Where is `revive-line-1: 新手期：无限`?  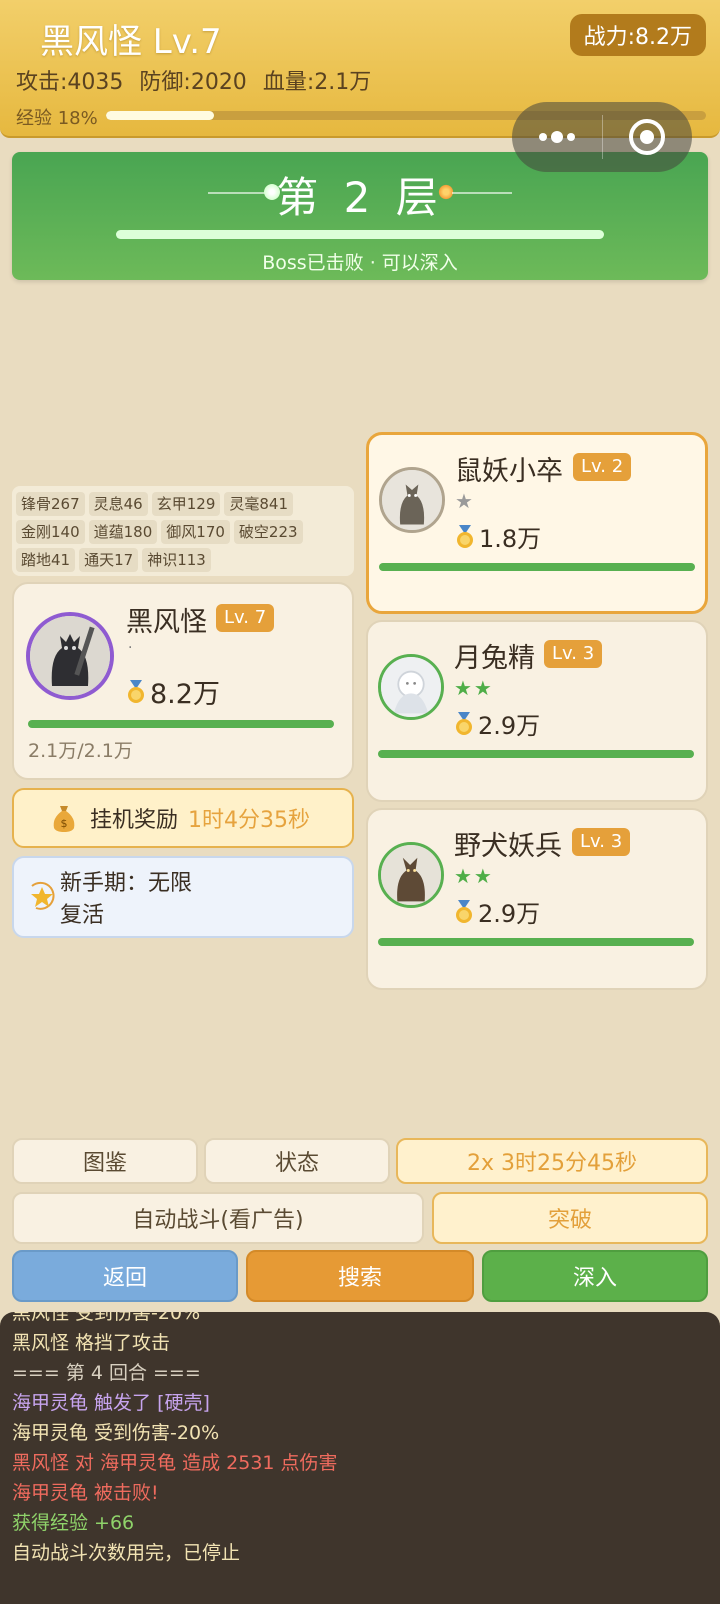 revive-line-1: 新手期：无限 is located at coordinates (126, 883).